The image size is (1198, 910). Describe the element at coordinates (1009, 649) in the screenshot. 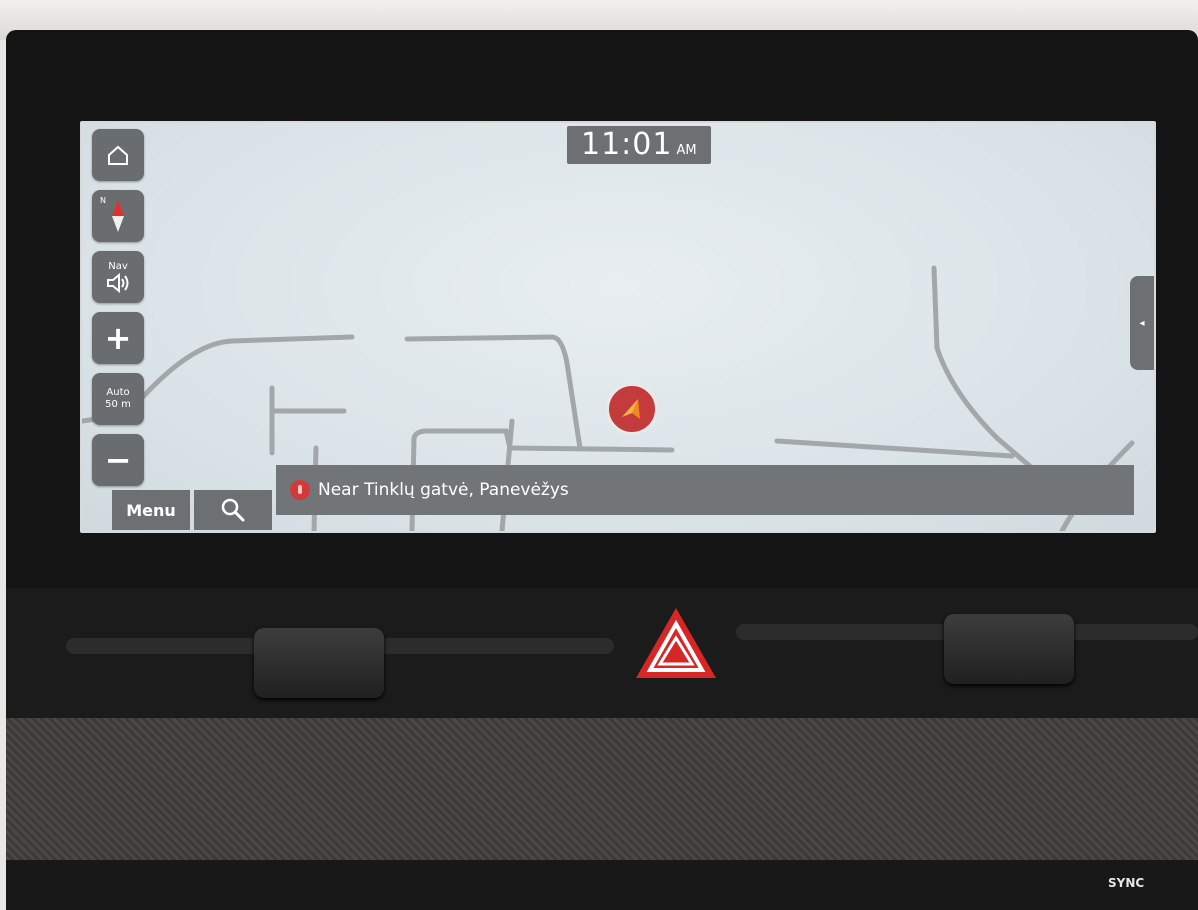

I see `right-vent-adjuster` at that location.